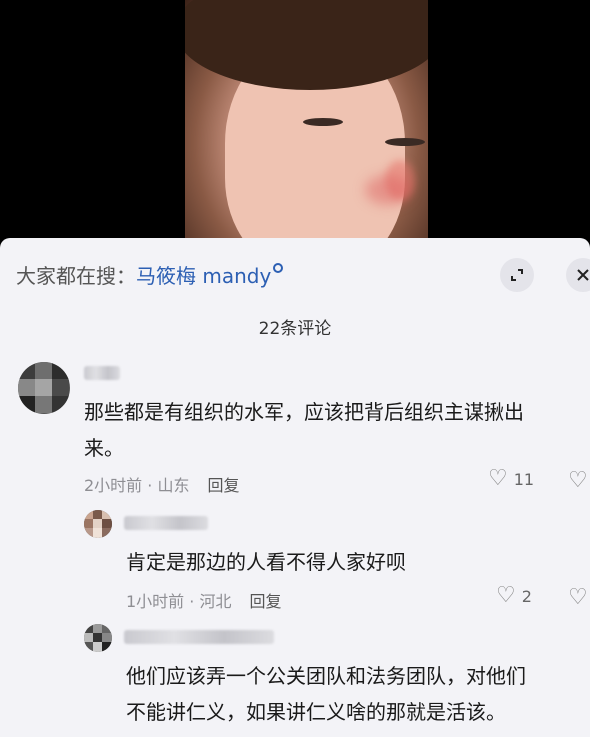  What do you see at coordinates (583, 275) in the screenshot?
I see `close-icon` at bounding box center [583, 275].